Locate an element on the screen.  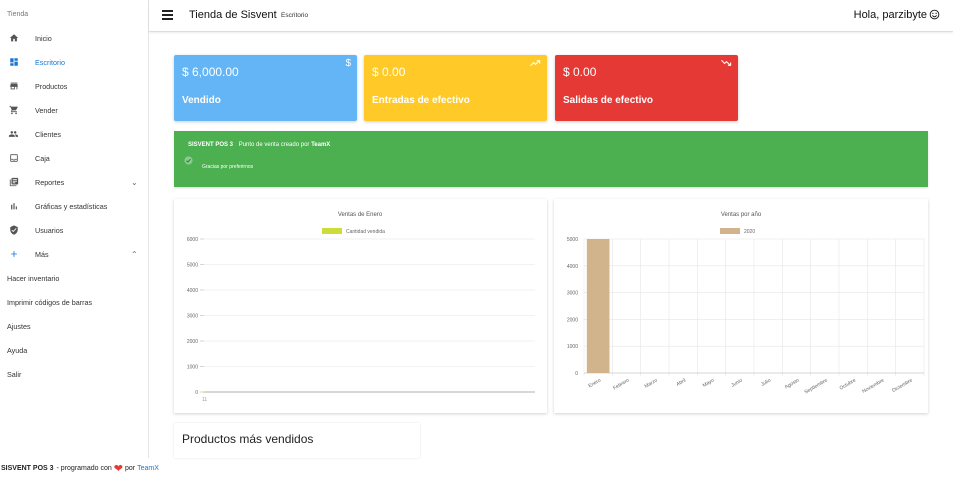
sidebar-item-inventario: Hacer inventario is located at coordinates (74, 278).